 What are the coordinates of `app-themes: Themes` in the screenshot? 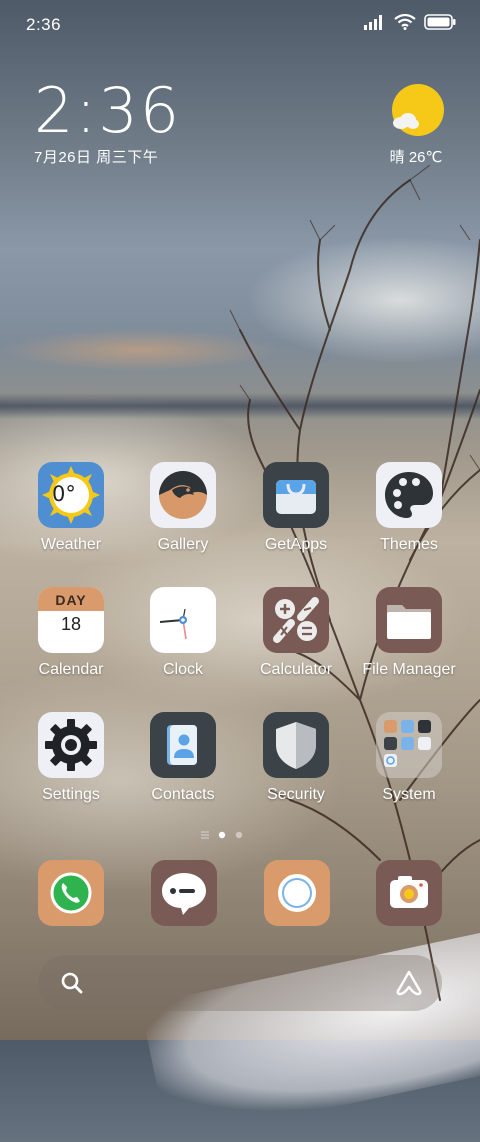 It's located at (409, 508).